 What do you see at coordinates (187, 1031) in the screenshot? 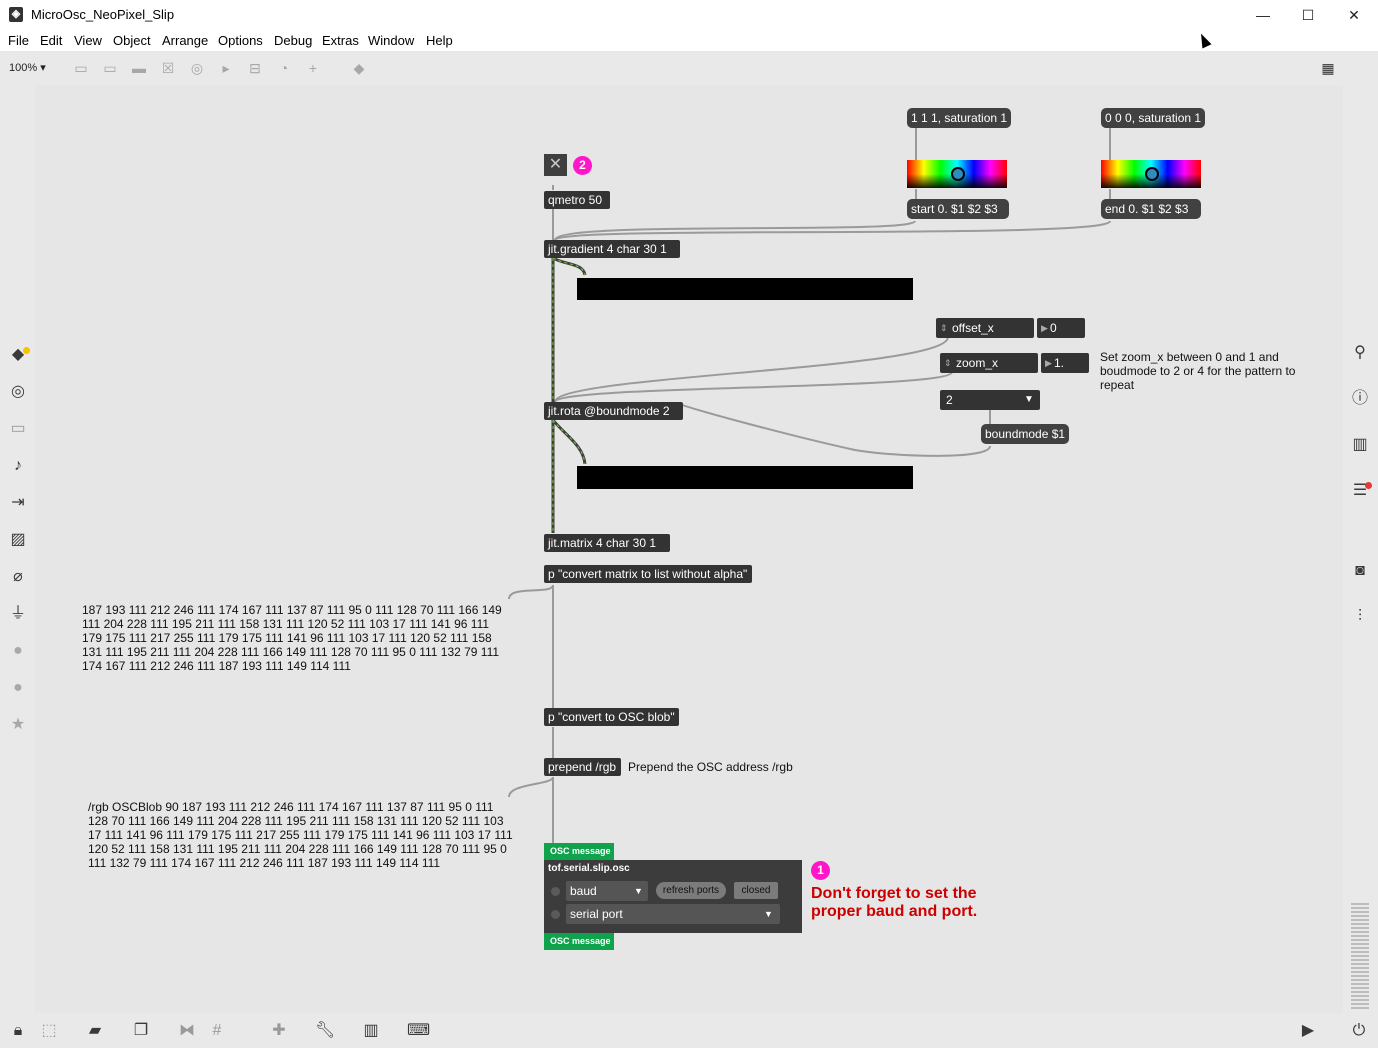
I see `debug-icon: ⧓` at bounding box center [187, 1031].